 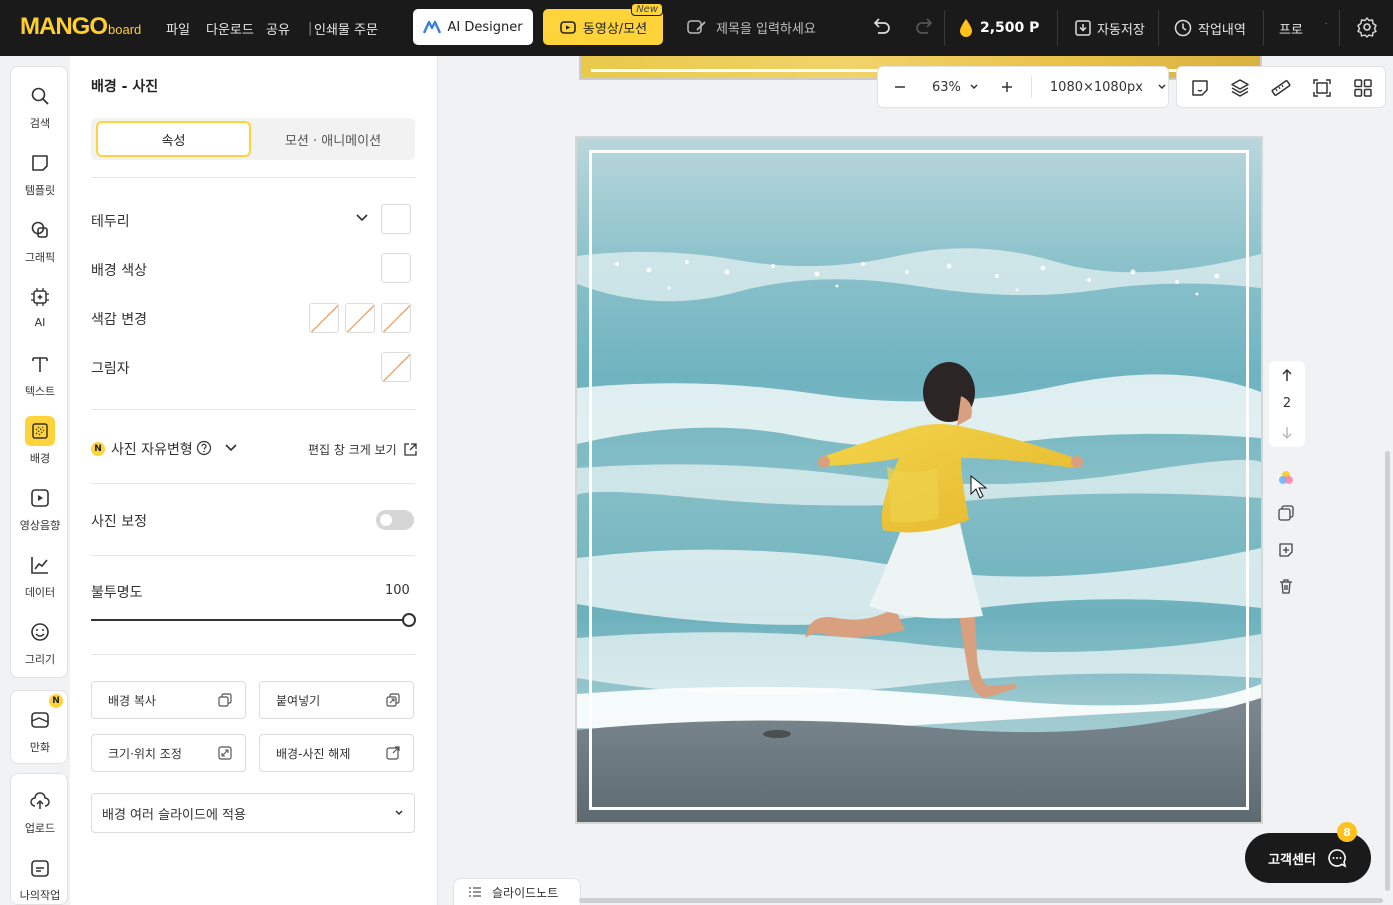 I want to click on undo-icon, so click(x=881, y=27).